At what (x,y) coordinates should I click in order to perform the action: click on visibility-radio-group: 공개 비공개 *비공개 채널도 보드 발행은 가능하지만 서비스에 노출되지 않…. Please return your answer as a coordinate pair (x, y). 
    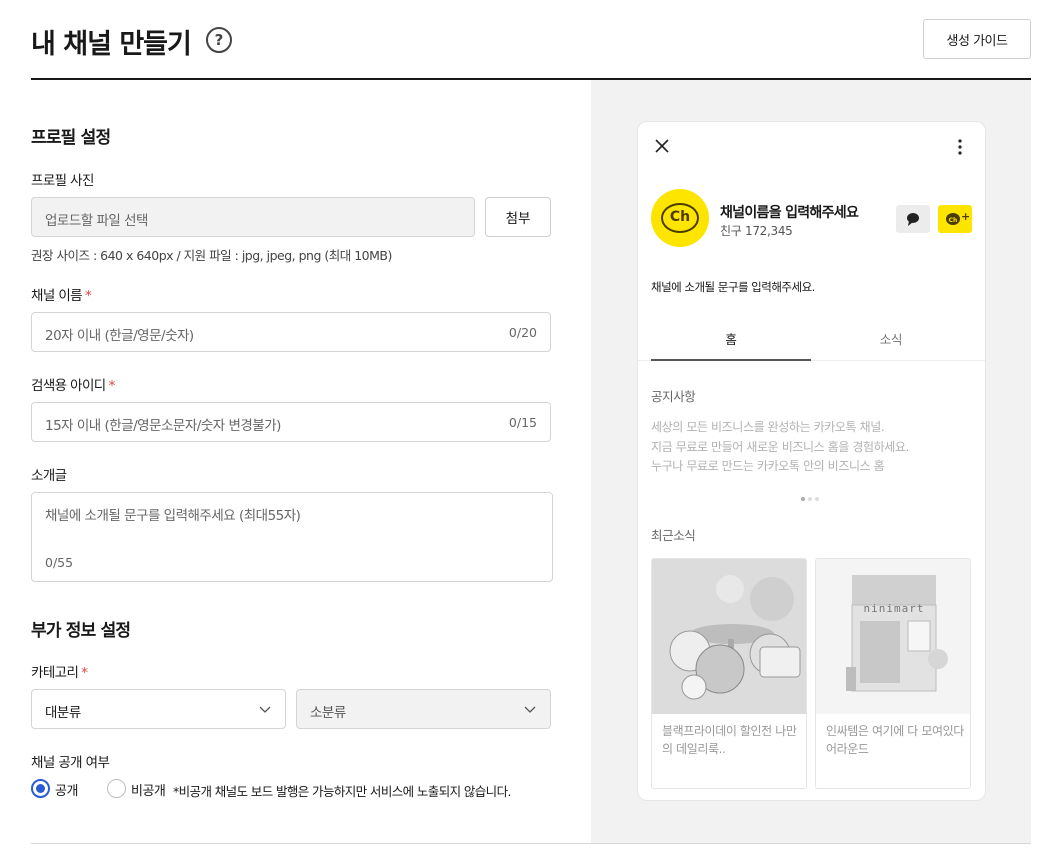
    Looking at the image, I should click on (301, 789).